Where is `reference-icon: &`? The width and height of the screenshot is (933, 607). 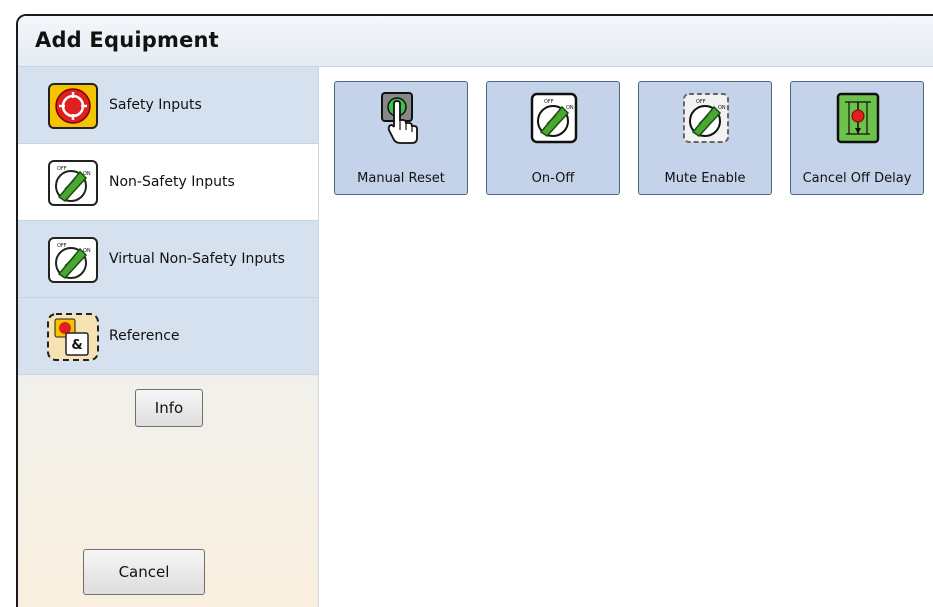
reference-icon: & is located at coordinates (73, 337).